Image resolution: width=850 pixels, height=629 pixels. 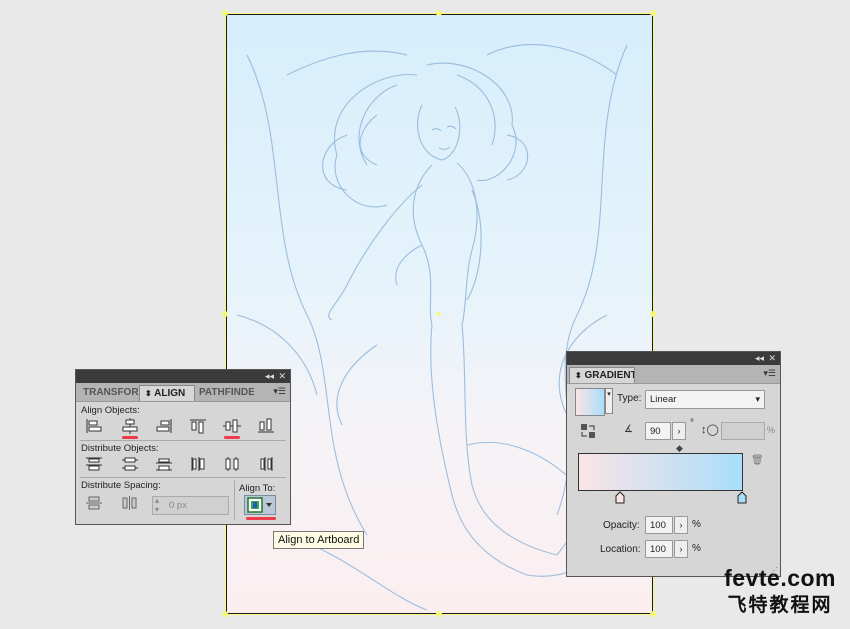 What do you see at coordinates (131, 427) in the screenshot?
I see `horizontal-align-center-icon` at bounding box center [131, 427].